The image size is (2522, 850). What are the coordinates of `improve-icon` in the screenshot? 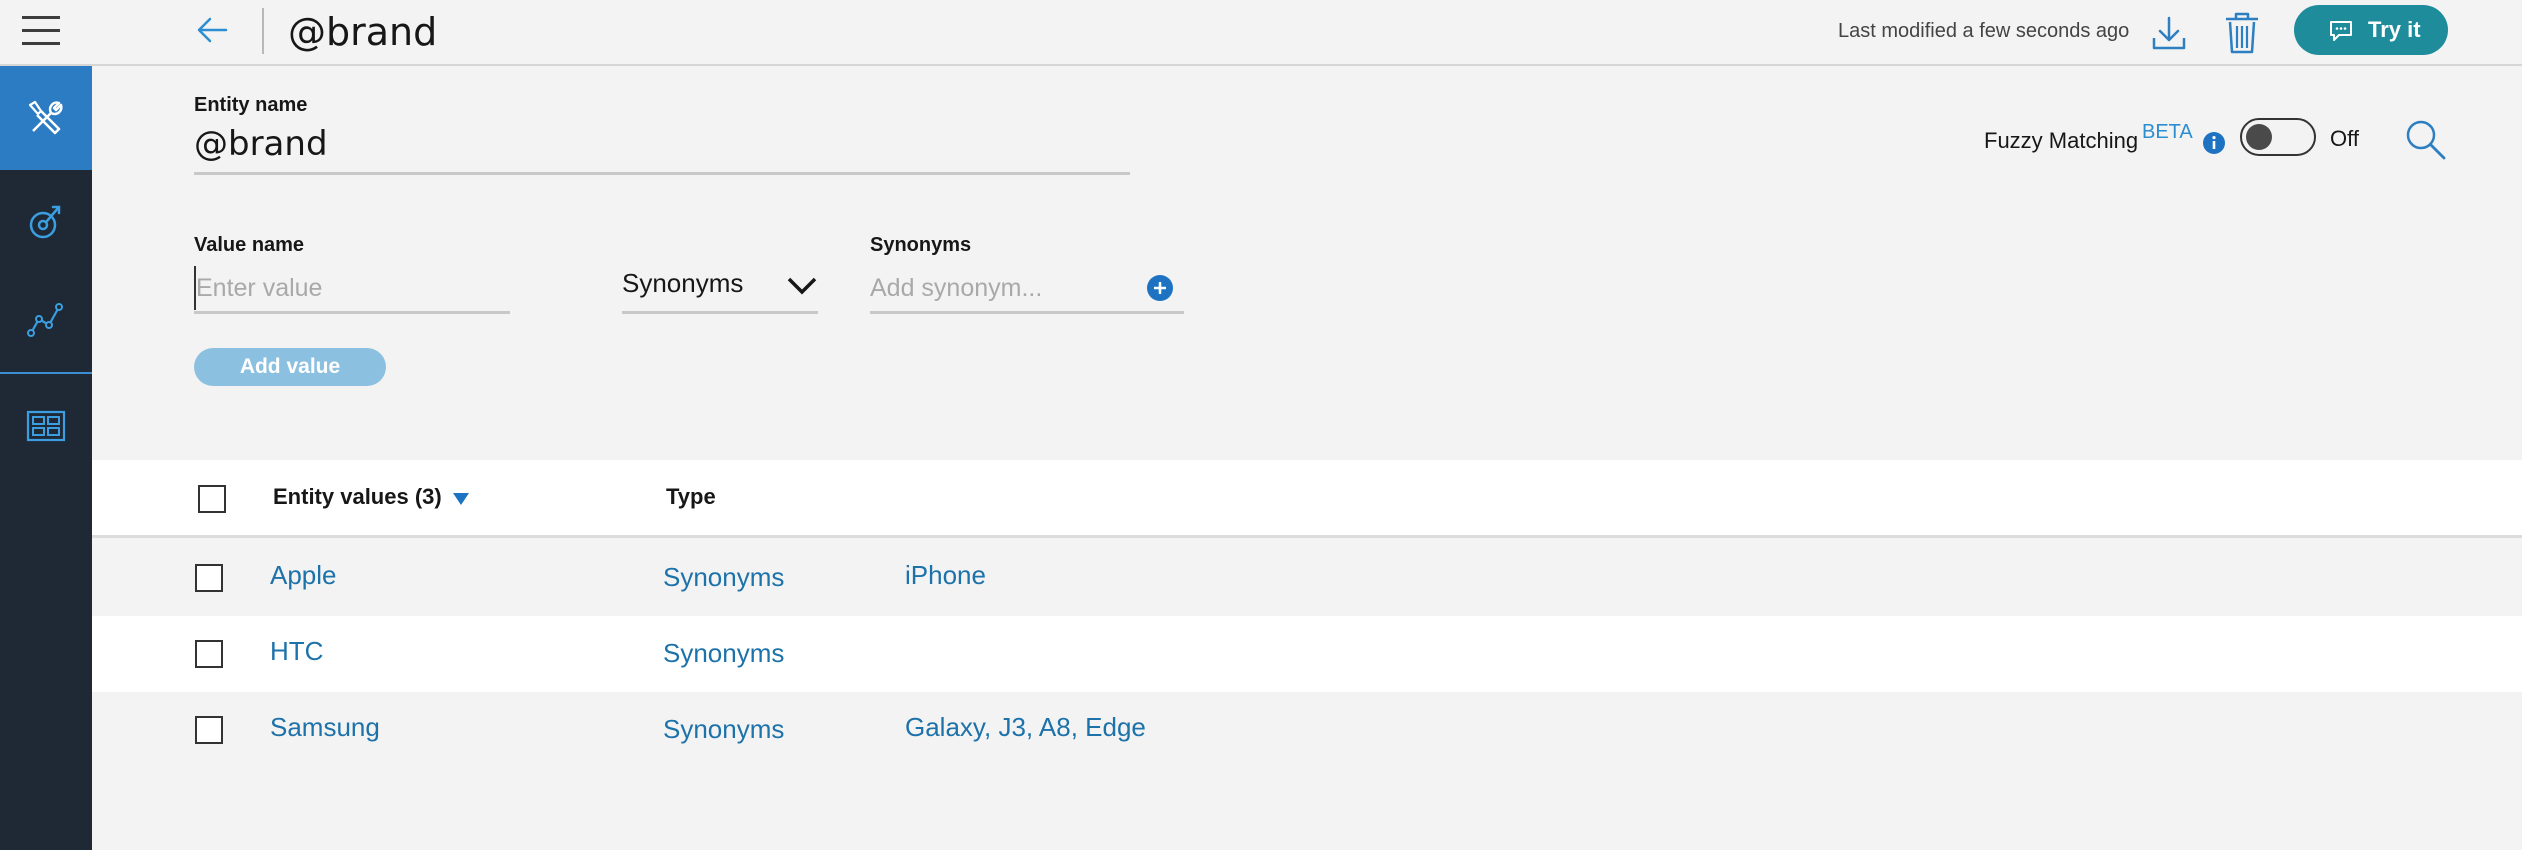 It's located at (45, 222).